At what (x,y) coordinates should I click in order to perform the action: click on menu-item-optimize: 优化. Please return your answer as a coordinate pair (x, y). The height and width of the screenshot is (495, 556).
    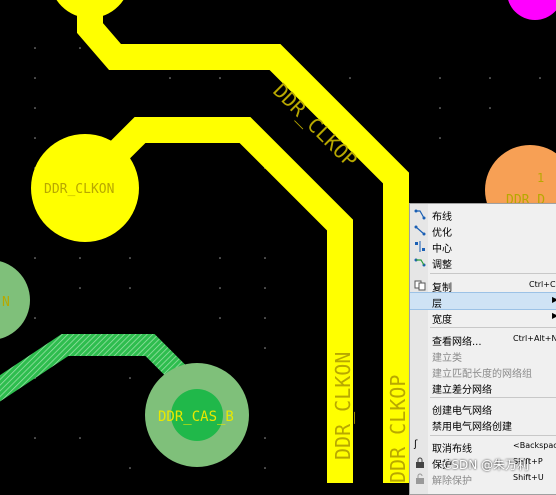
    Looking at the image, I should click on (483, 230).